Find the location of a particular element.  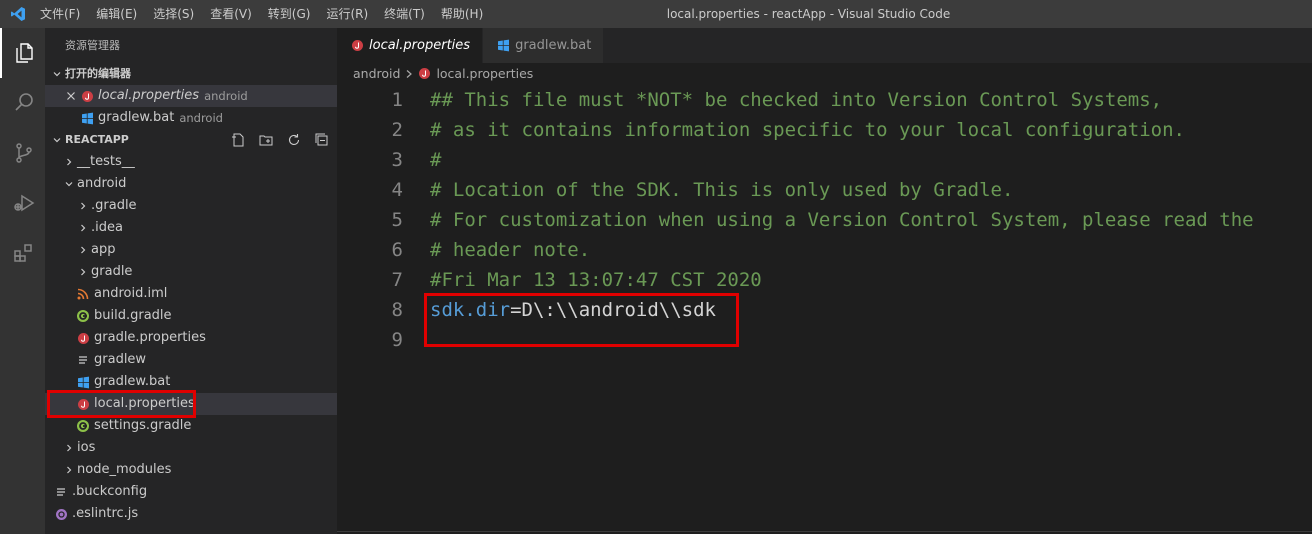

tree-folder: app is located at coordinates (191, 250).